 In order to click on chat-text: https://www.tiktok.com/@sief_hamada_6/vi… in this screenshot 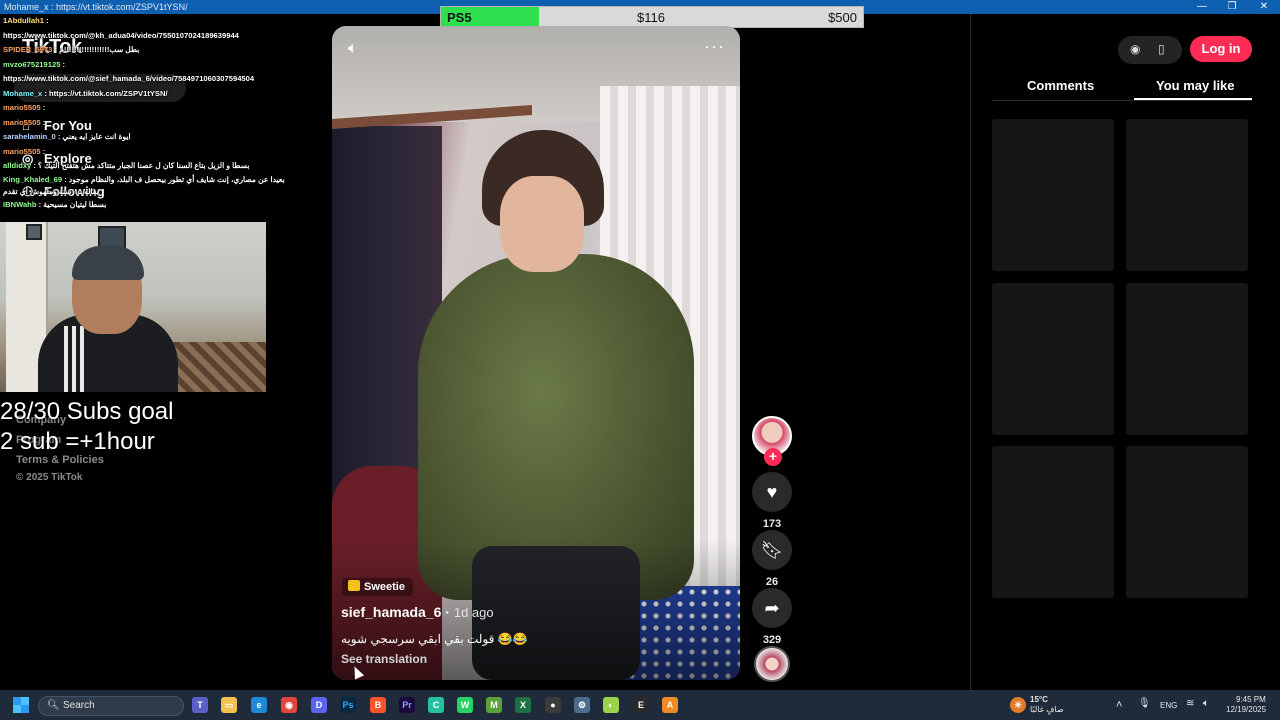, I will do `click(129, 78)`.